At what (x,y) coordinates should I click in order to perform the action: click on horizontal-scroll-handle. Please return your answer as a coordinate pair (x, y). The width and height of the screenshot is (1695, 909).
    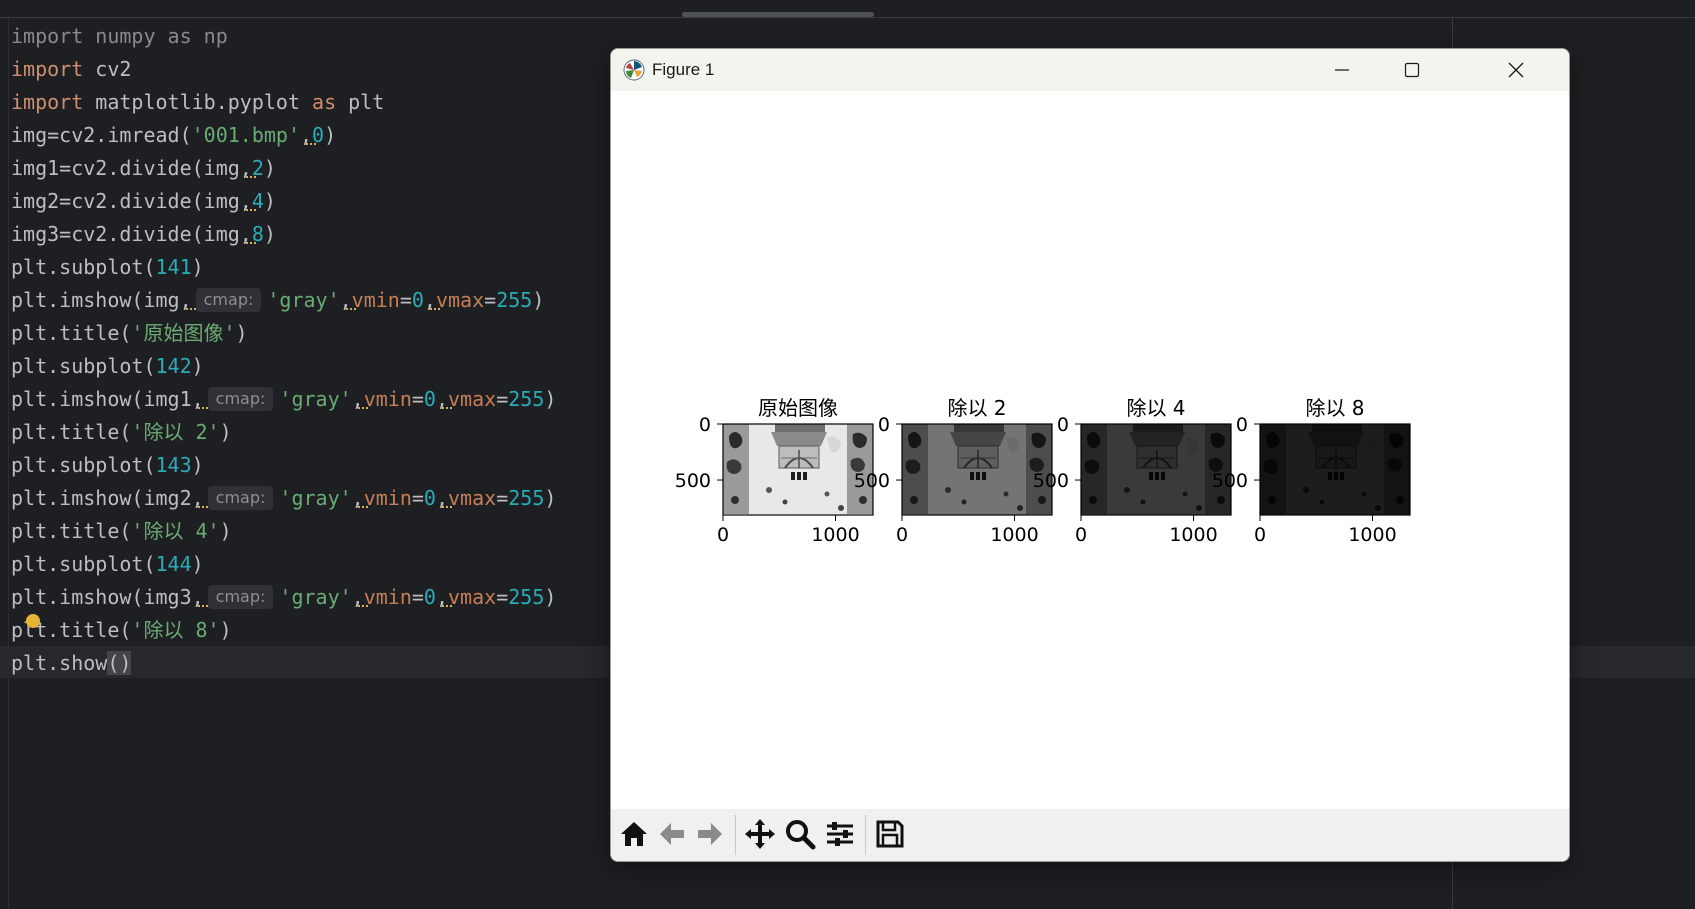
    Looking at the image, I should click on (778, 14).